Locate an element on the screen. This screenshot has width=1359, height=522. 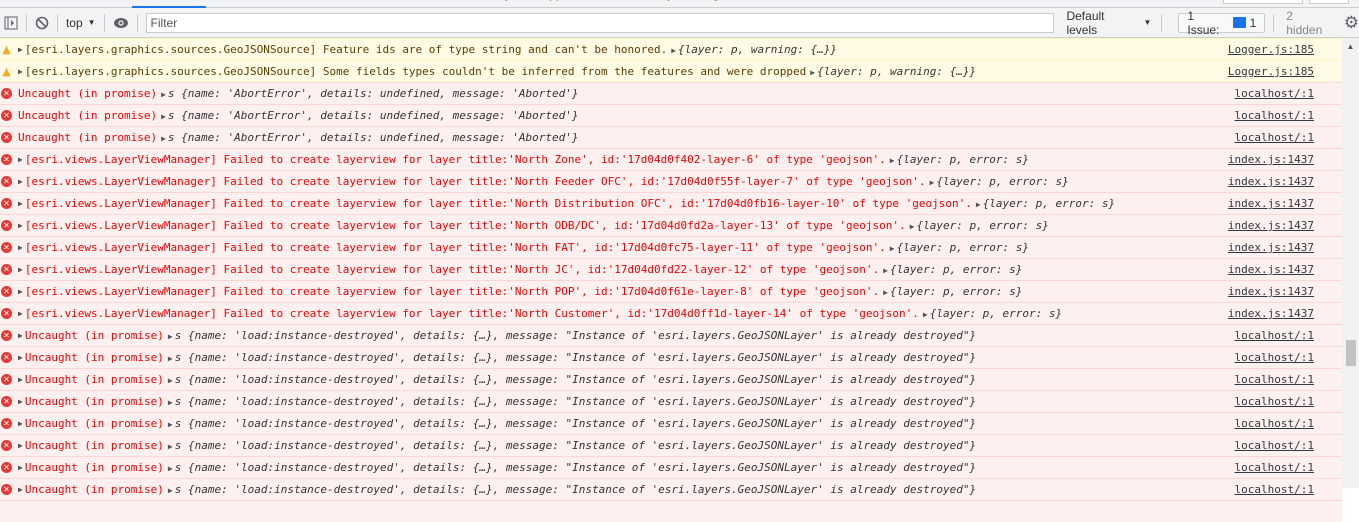
live-expression-eye-icon is located at coordinates (121, 23).